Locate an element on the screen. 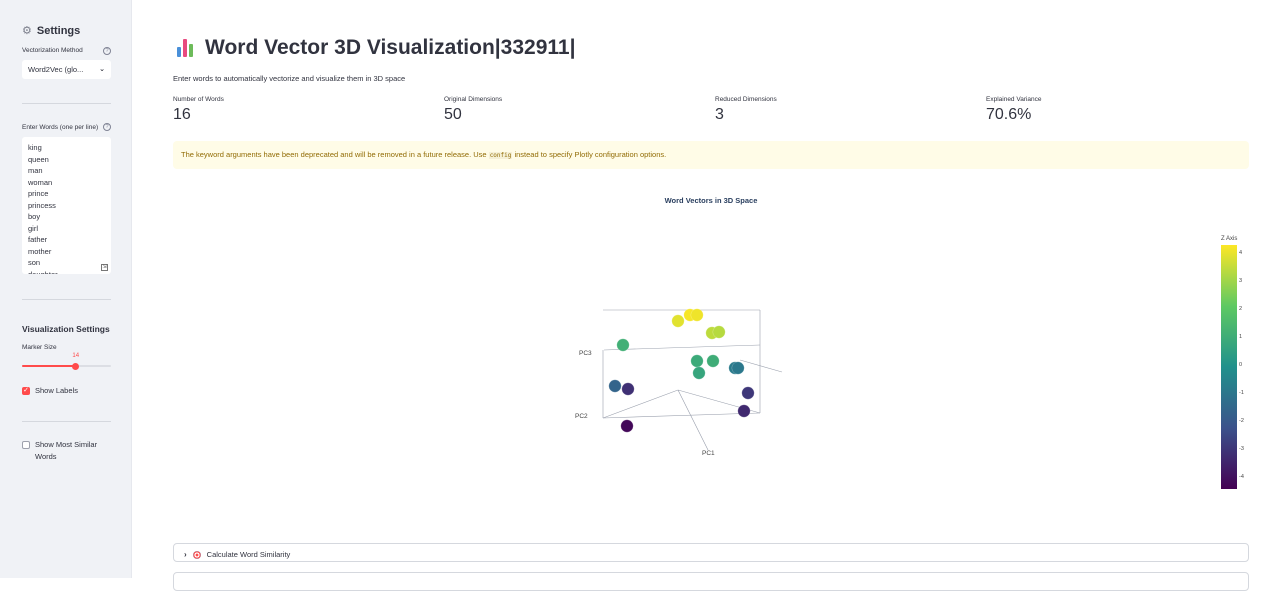 The height and width of the screenshot is (591, 1280). word-line: prince is located at coordinates (38, 193).